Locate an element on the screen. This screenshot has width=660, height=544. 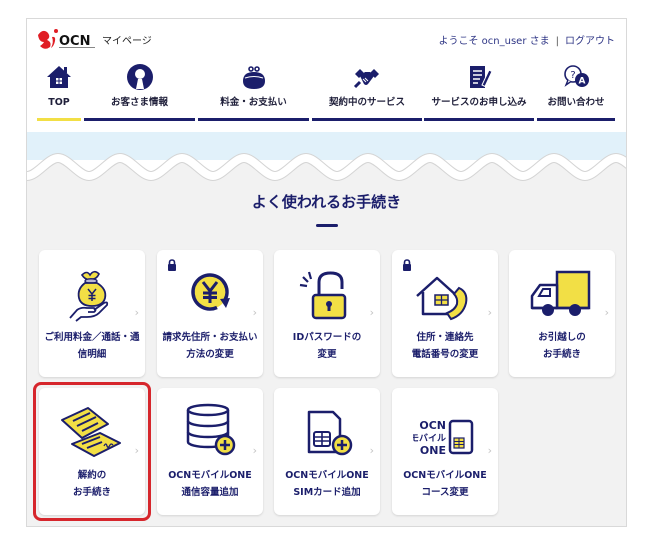
card-label-line: ご利用料金／通話・通 is located at coordinates (92, 337).